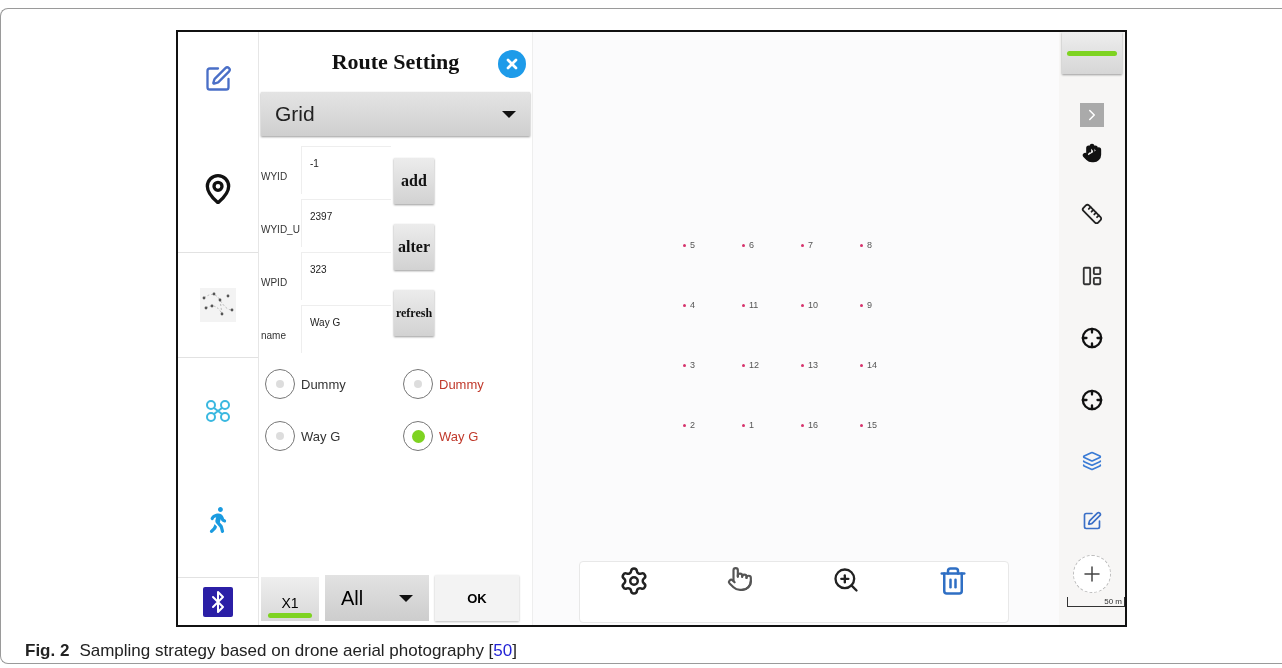 The image size is (1282, 668). Describe the element at coordinates (290, 599) in the screenshot. I see `speed-button: X1` at that location.